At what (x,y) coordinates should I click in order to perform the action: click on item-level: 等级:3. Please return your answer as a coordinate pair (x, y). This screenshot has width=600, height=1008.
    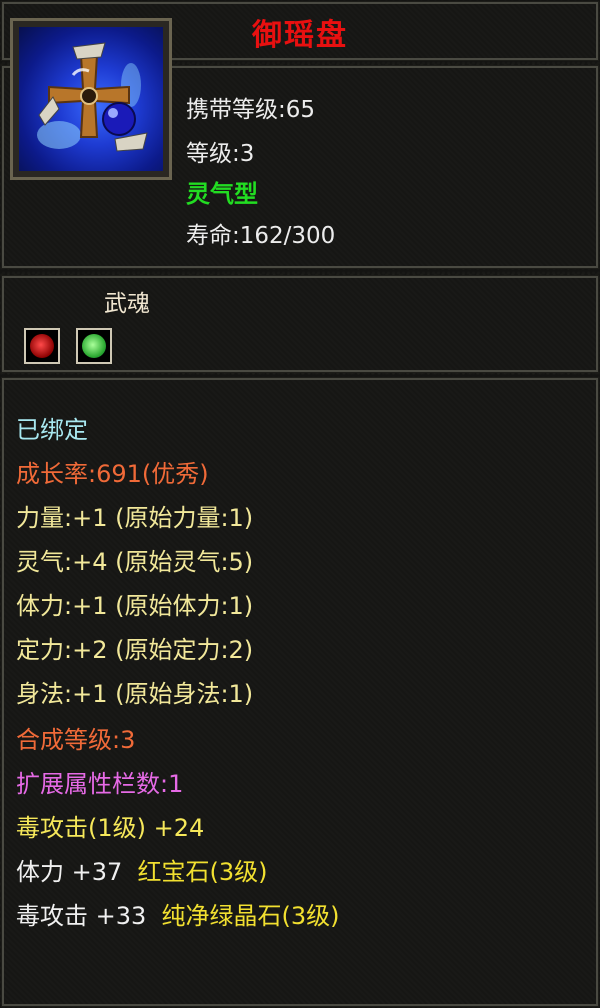
    Looking at the image, I should click on (220, 154).